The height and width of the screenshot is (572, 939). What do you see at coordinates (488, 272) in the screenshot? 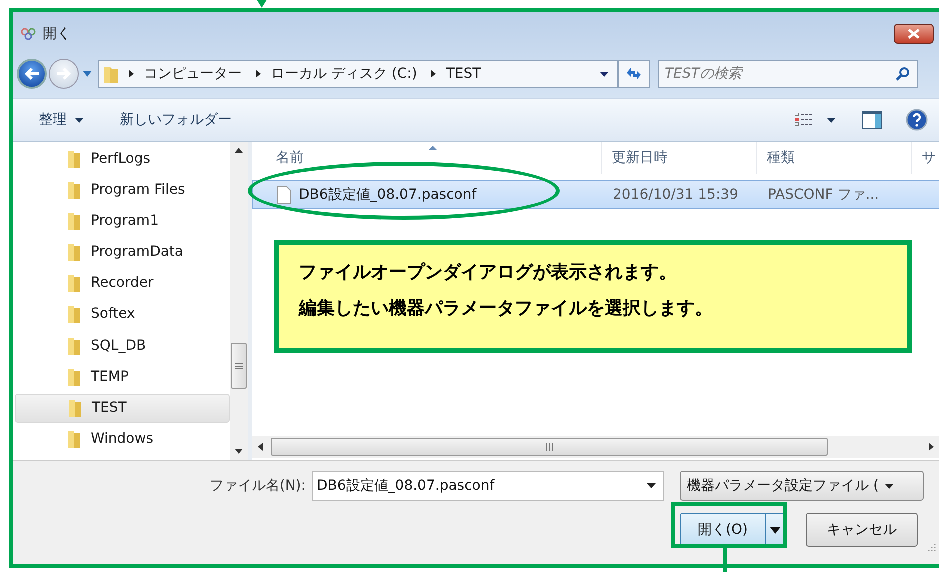
I see `callout-text: ファイルオープンダイアログが表示されます。` at bounding box center [488, 272].